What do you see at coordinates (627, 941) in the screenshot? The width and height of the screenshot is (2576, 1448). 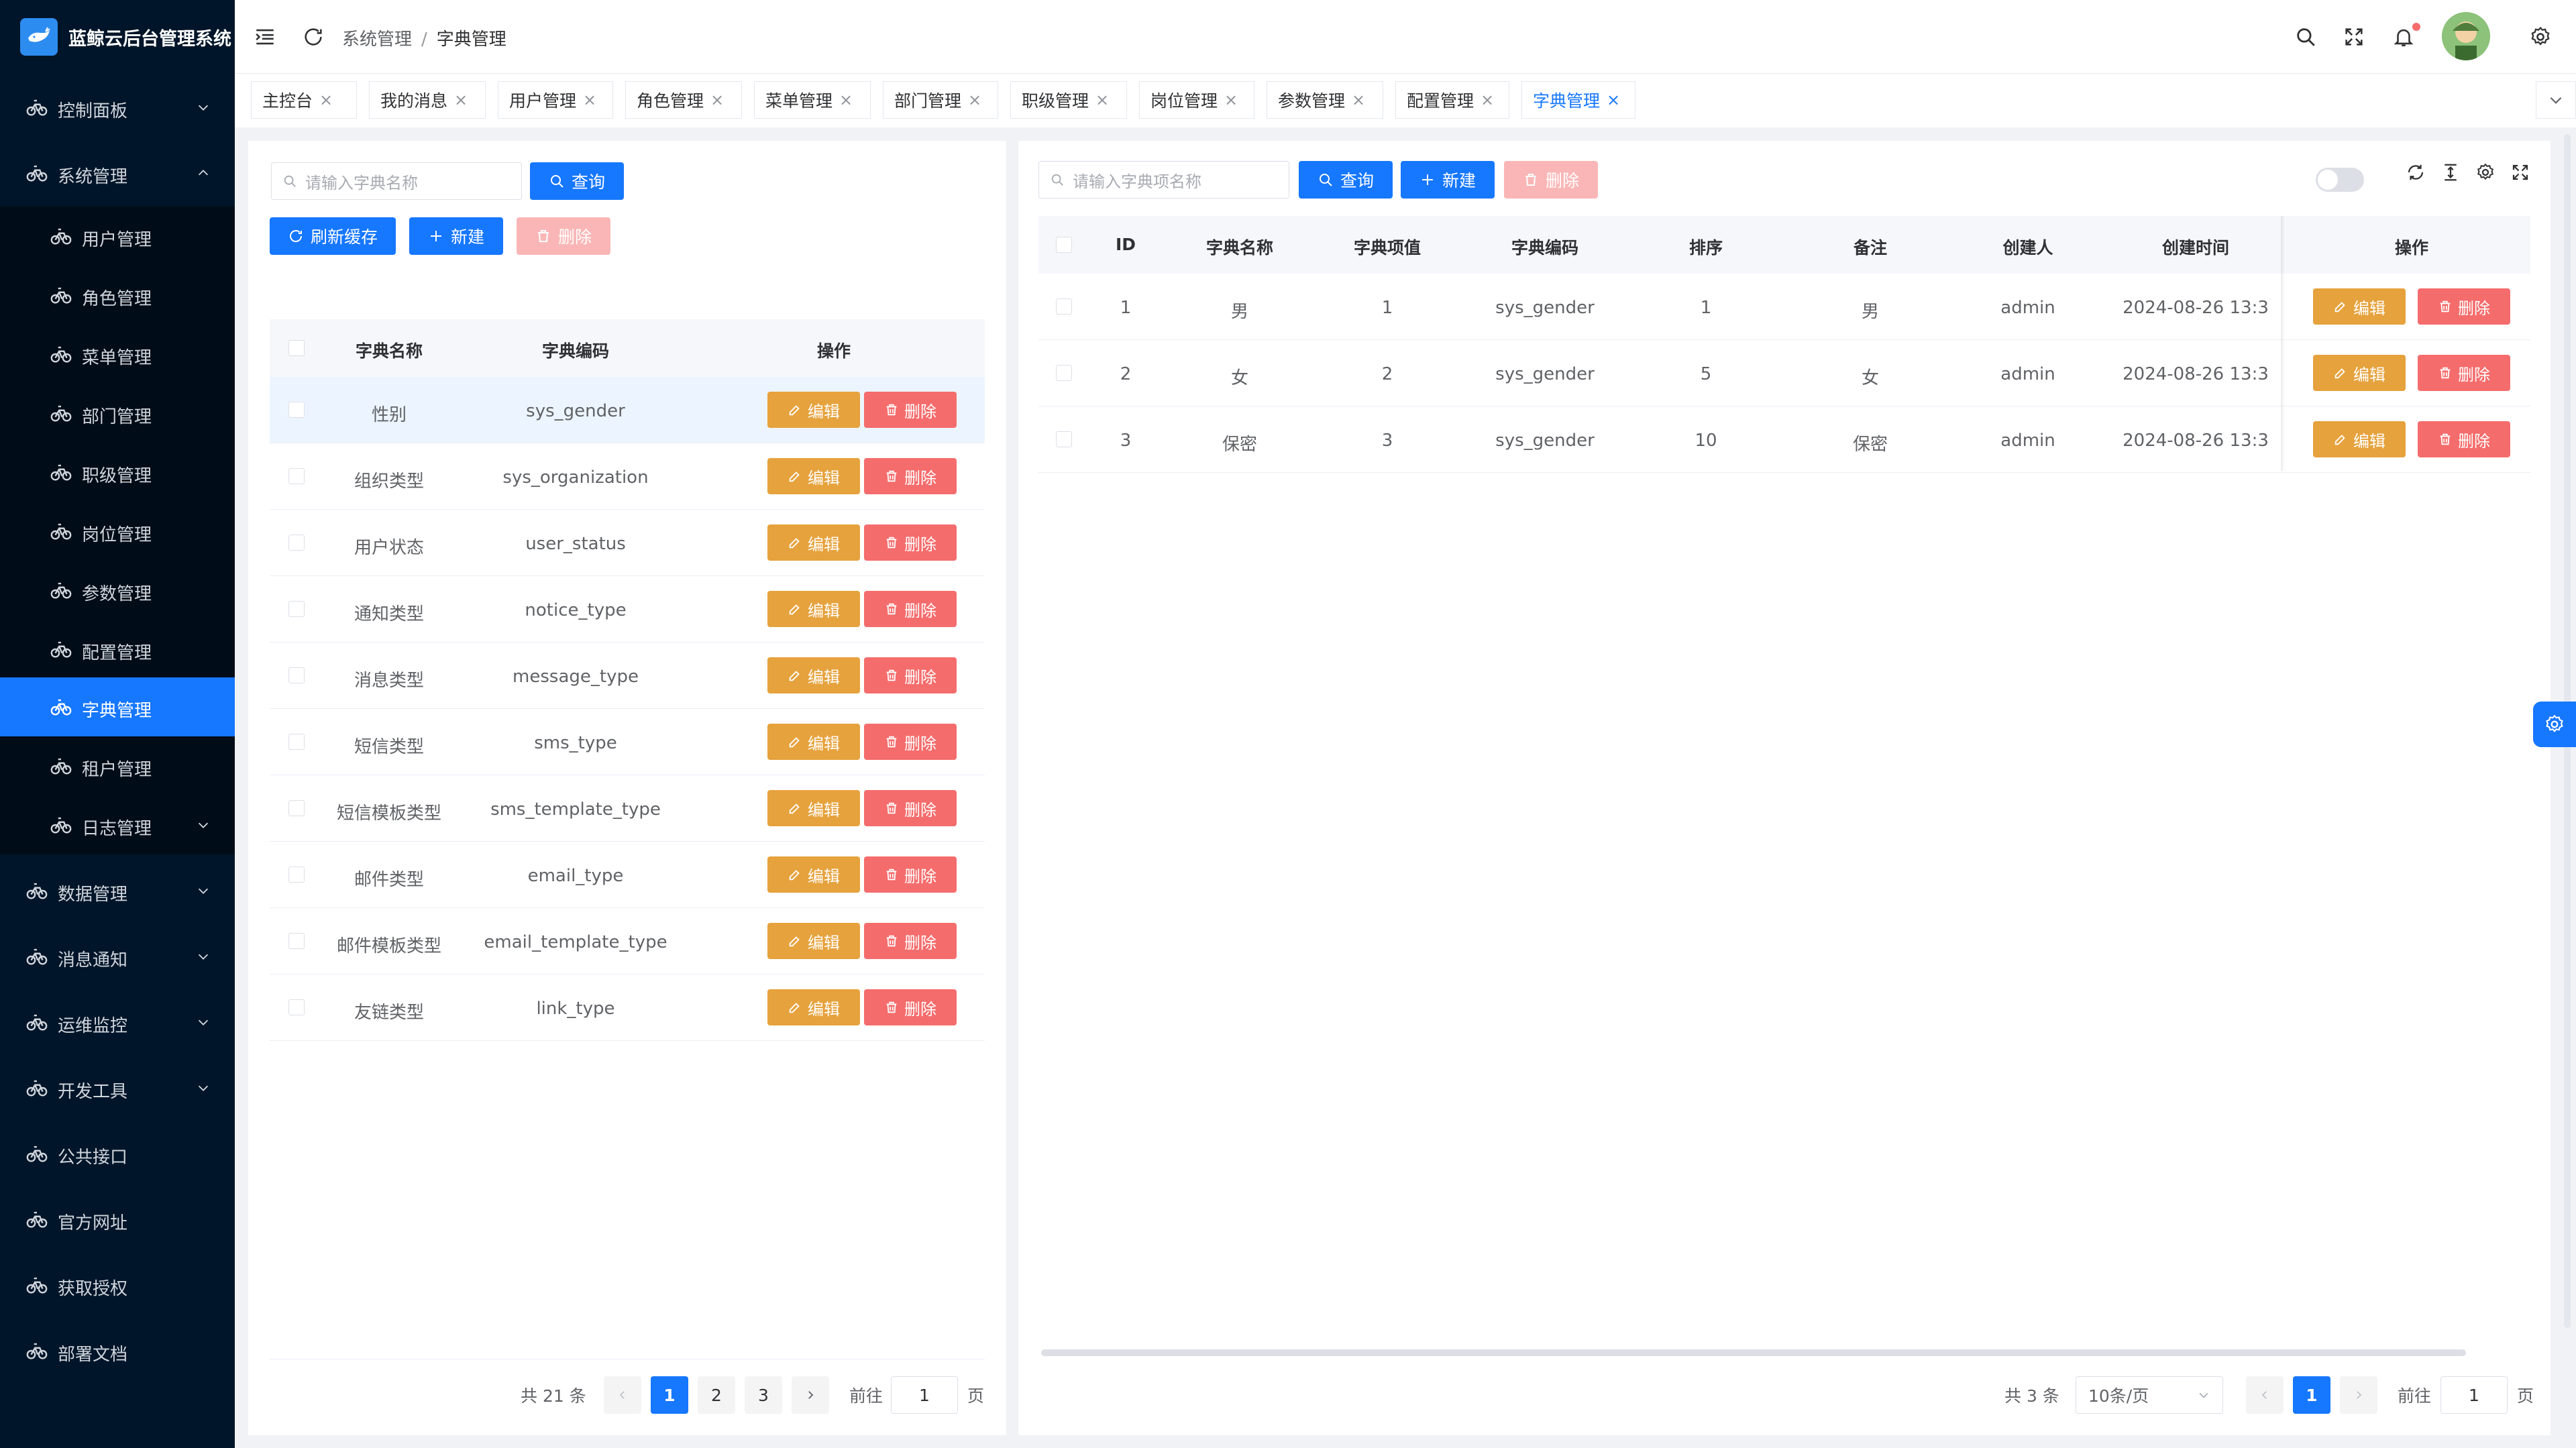 I see `table-row: 邮件模板类型 email_template_type 编辑 删除` at bounding box center [627, 941].